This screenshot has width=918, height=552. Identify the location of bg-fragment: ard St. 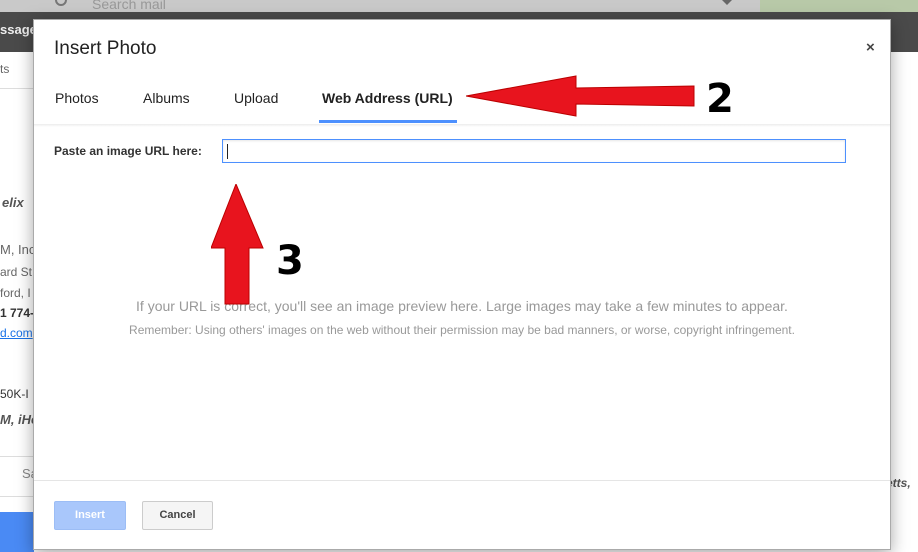
(16, 272).